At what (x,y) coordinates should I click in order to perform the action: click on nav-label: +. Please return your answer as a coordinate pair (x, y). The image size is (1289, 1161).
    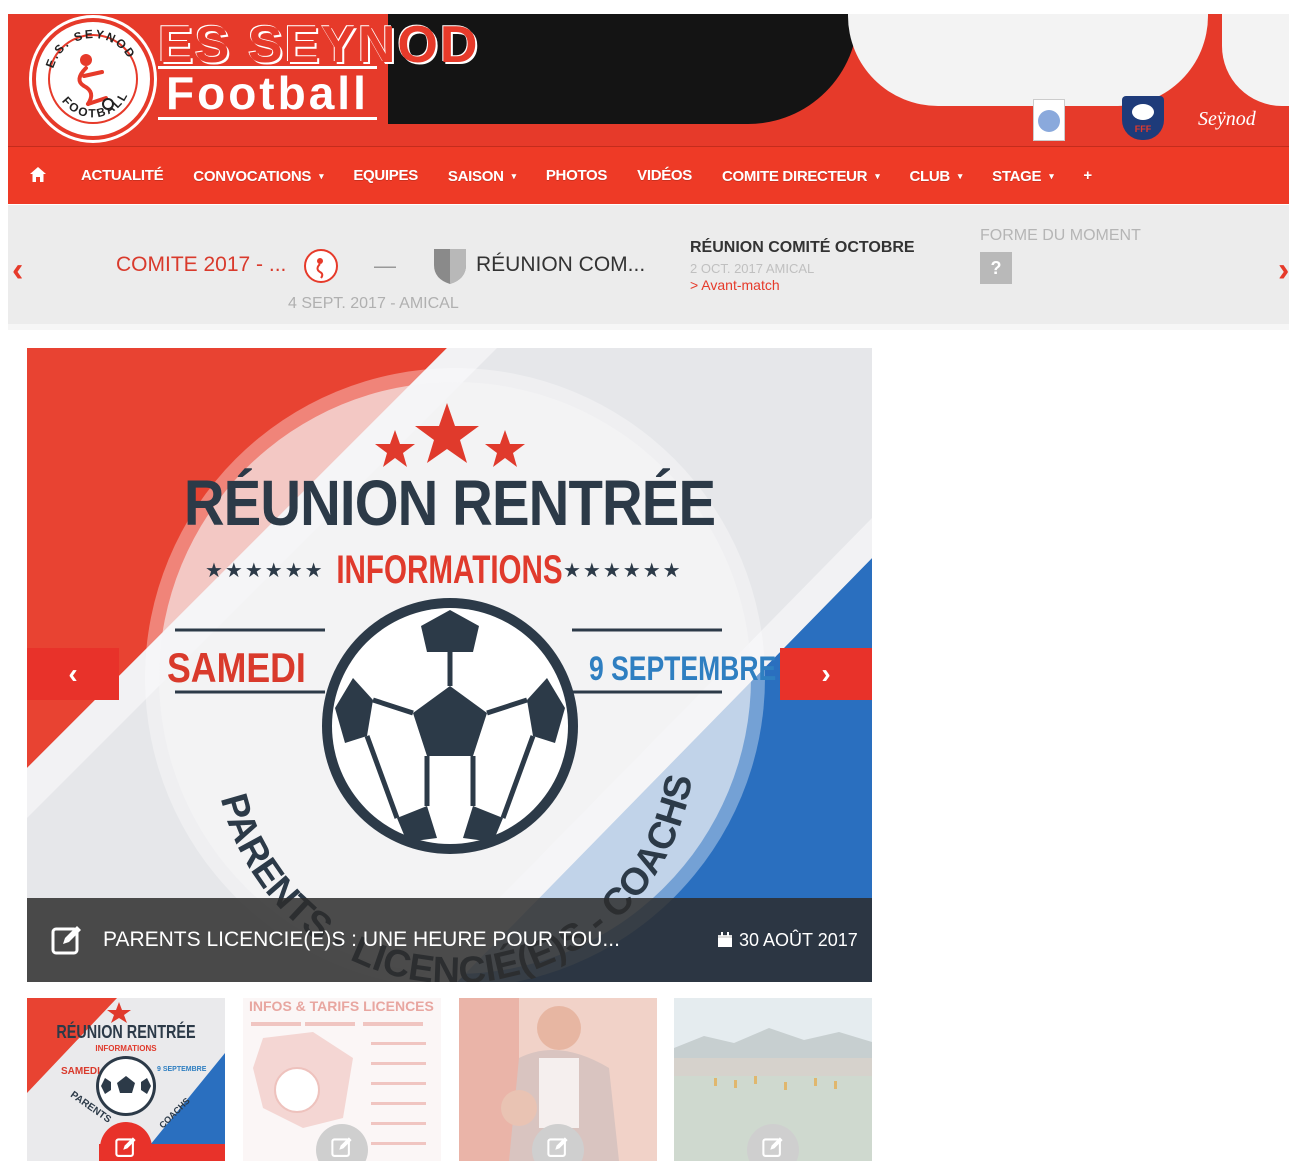
    Looking at the image, I should click on (1087, 175).